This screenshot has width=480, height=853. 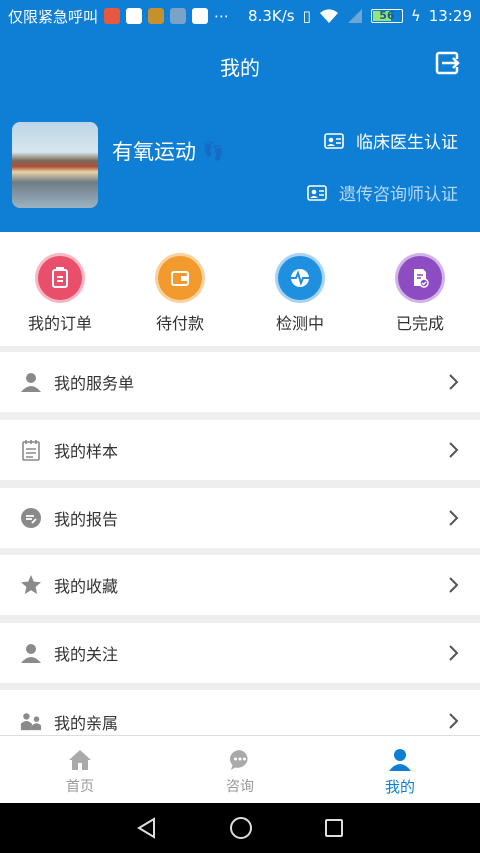 I want to click on menu-my-service-orders: 我的服务单, so click(x=240, y=382).